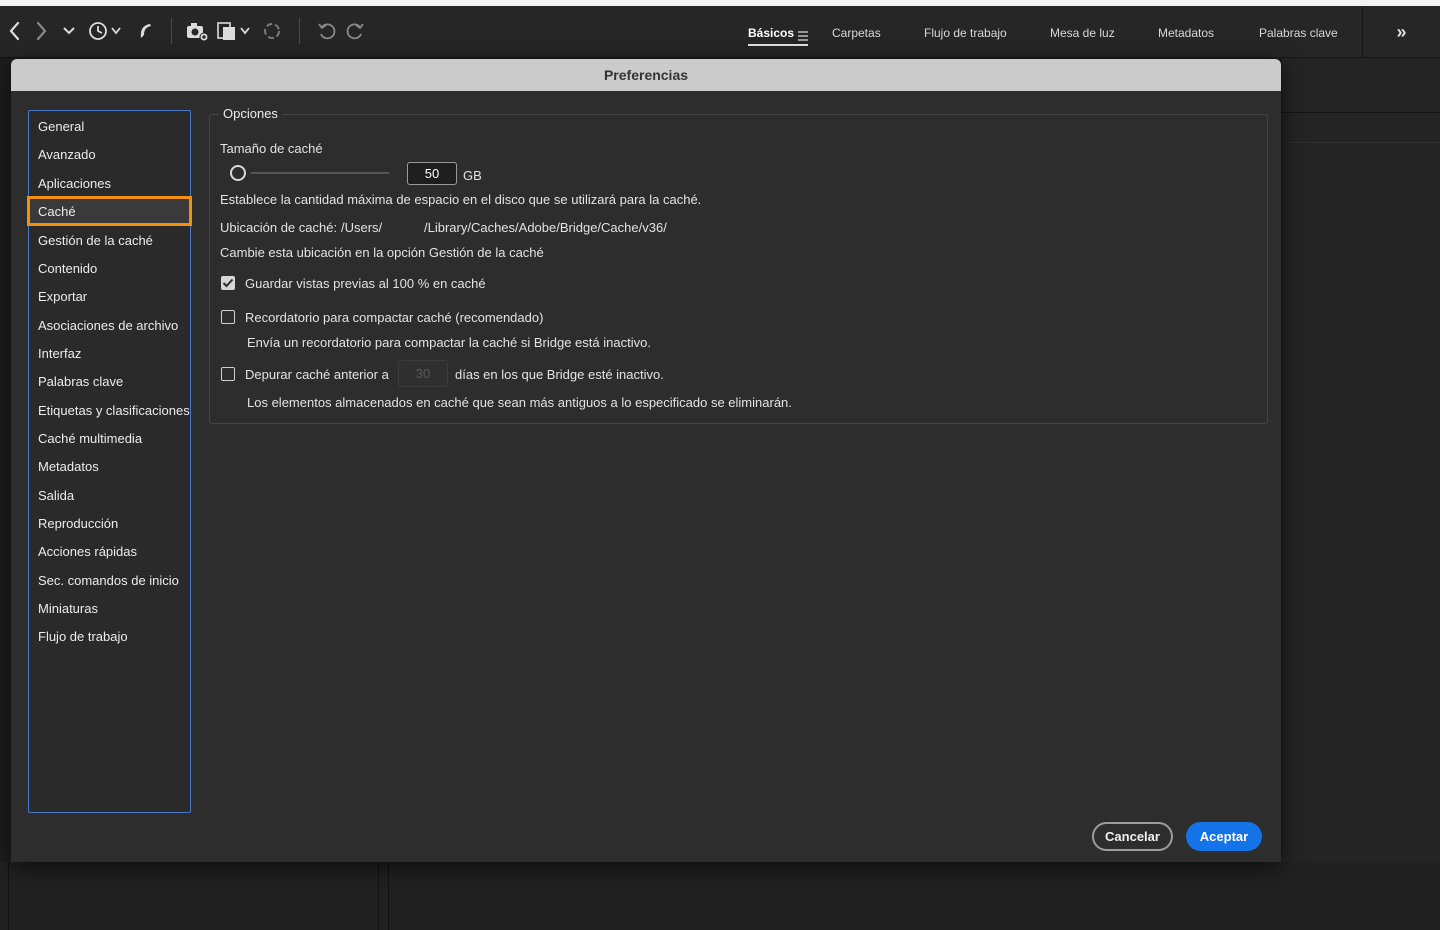  Describe the element at coordinates (197, 31) in the screenshot. I see `get-photos-camera-icon` at that location.